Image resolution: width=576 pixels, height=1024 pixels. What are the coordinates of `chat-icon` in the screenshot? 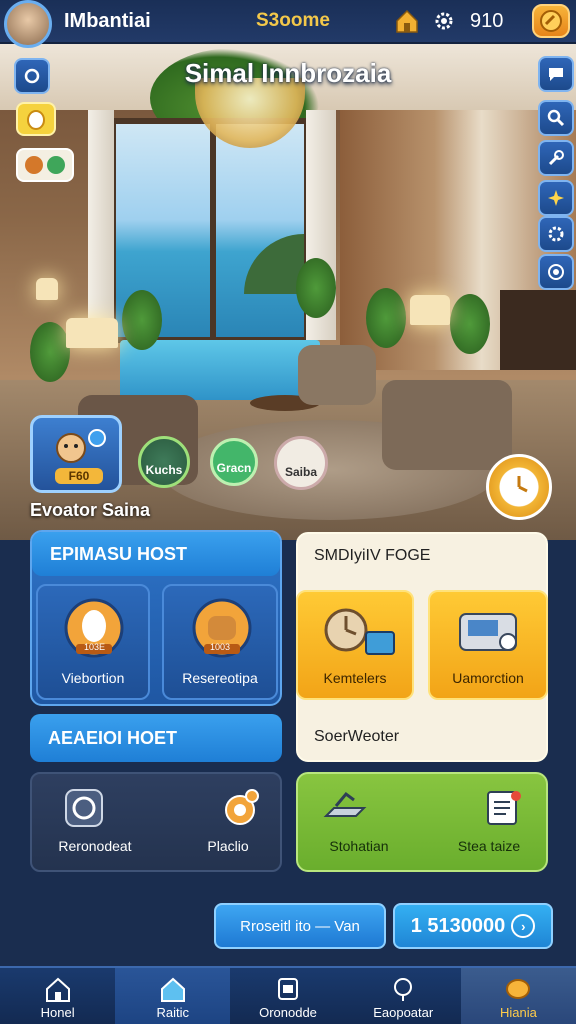 It's located at (556, 74).